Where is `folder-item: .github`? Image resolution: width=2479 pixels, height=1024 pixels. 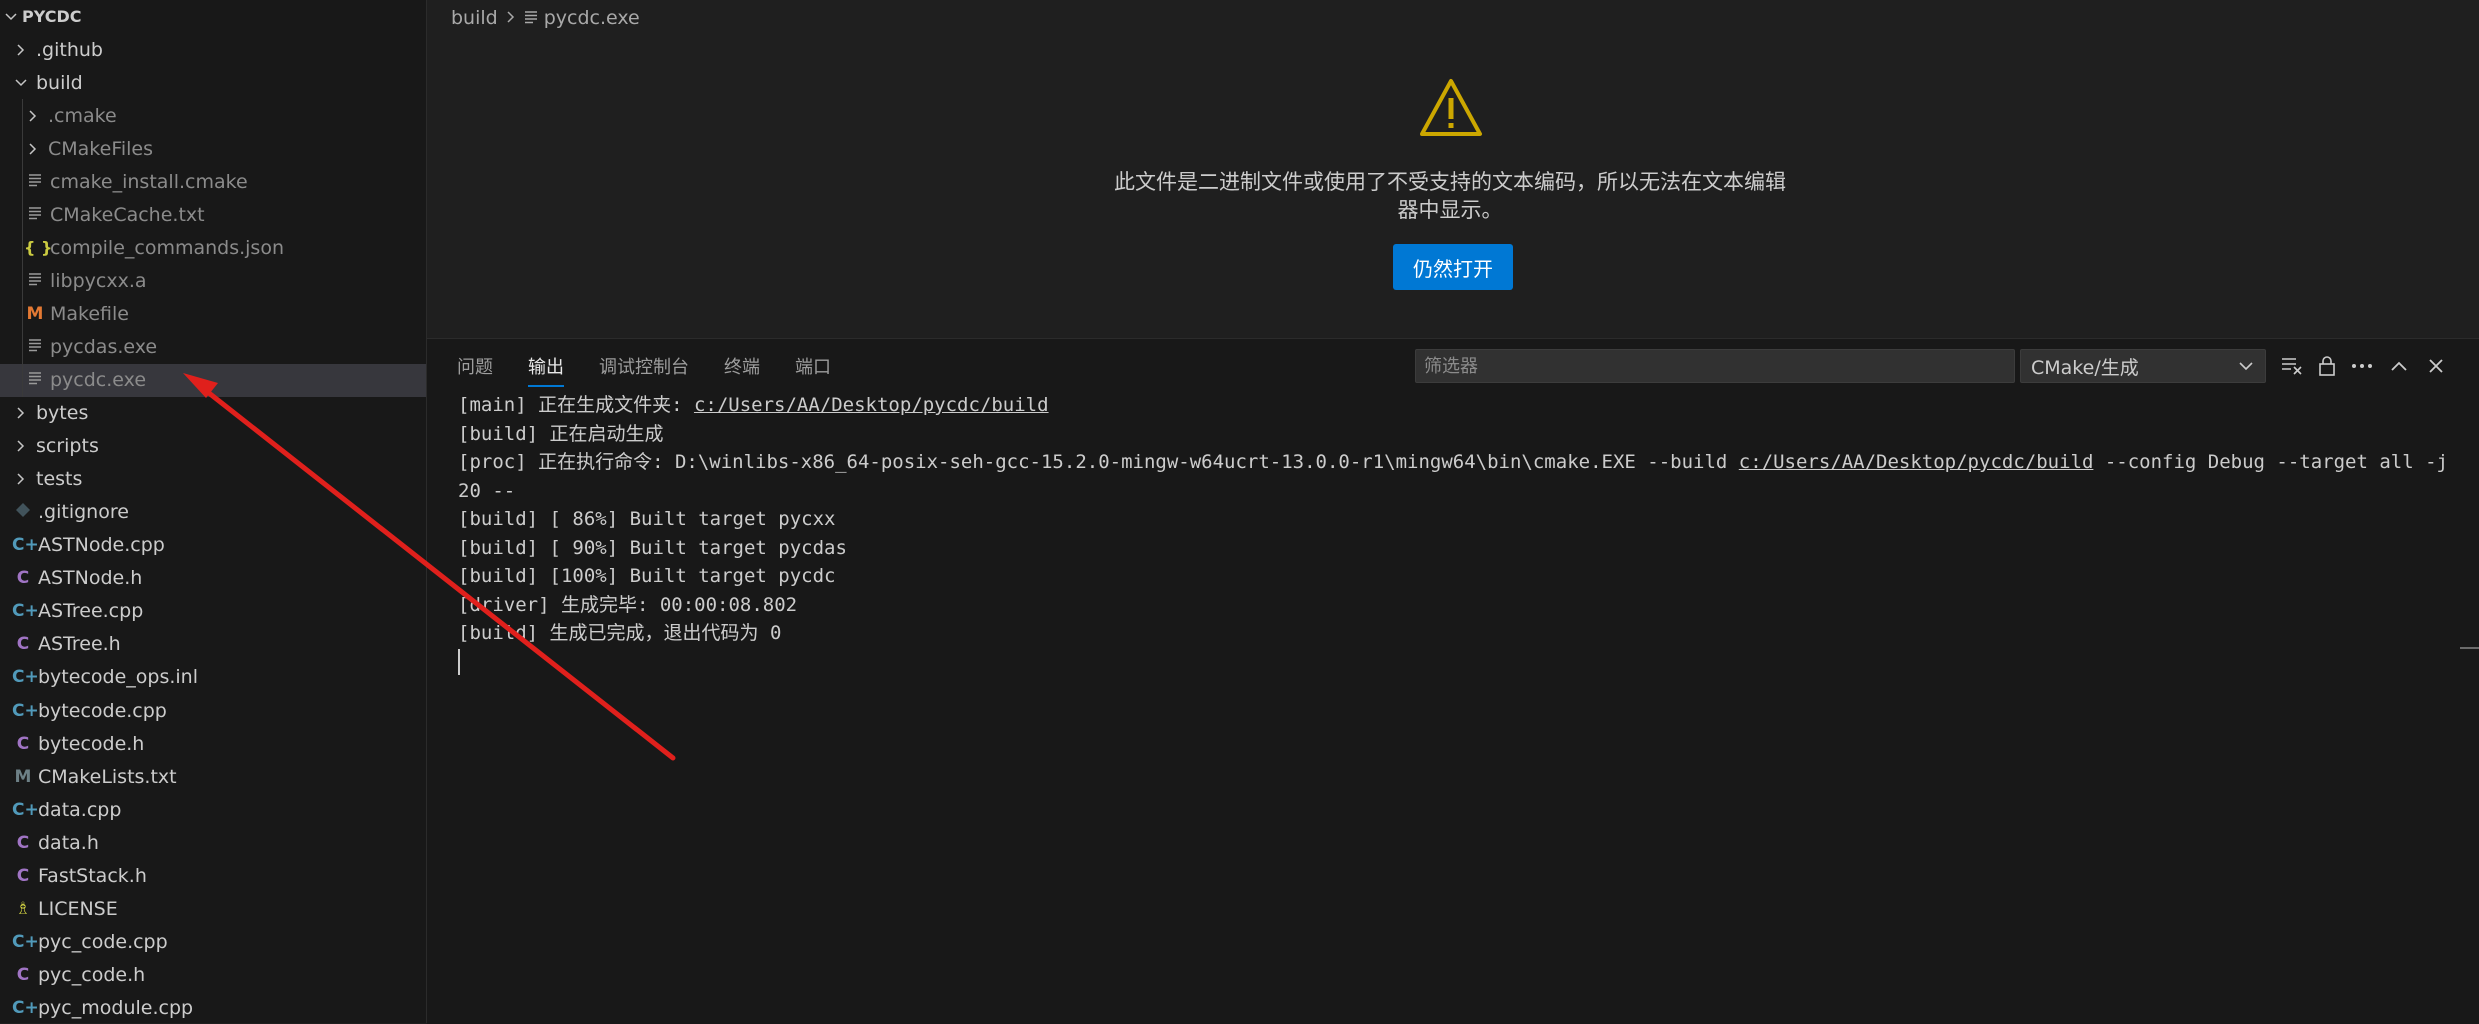 folder-item: .github is located at coordinates (213, 49).